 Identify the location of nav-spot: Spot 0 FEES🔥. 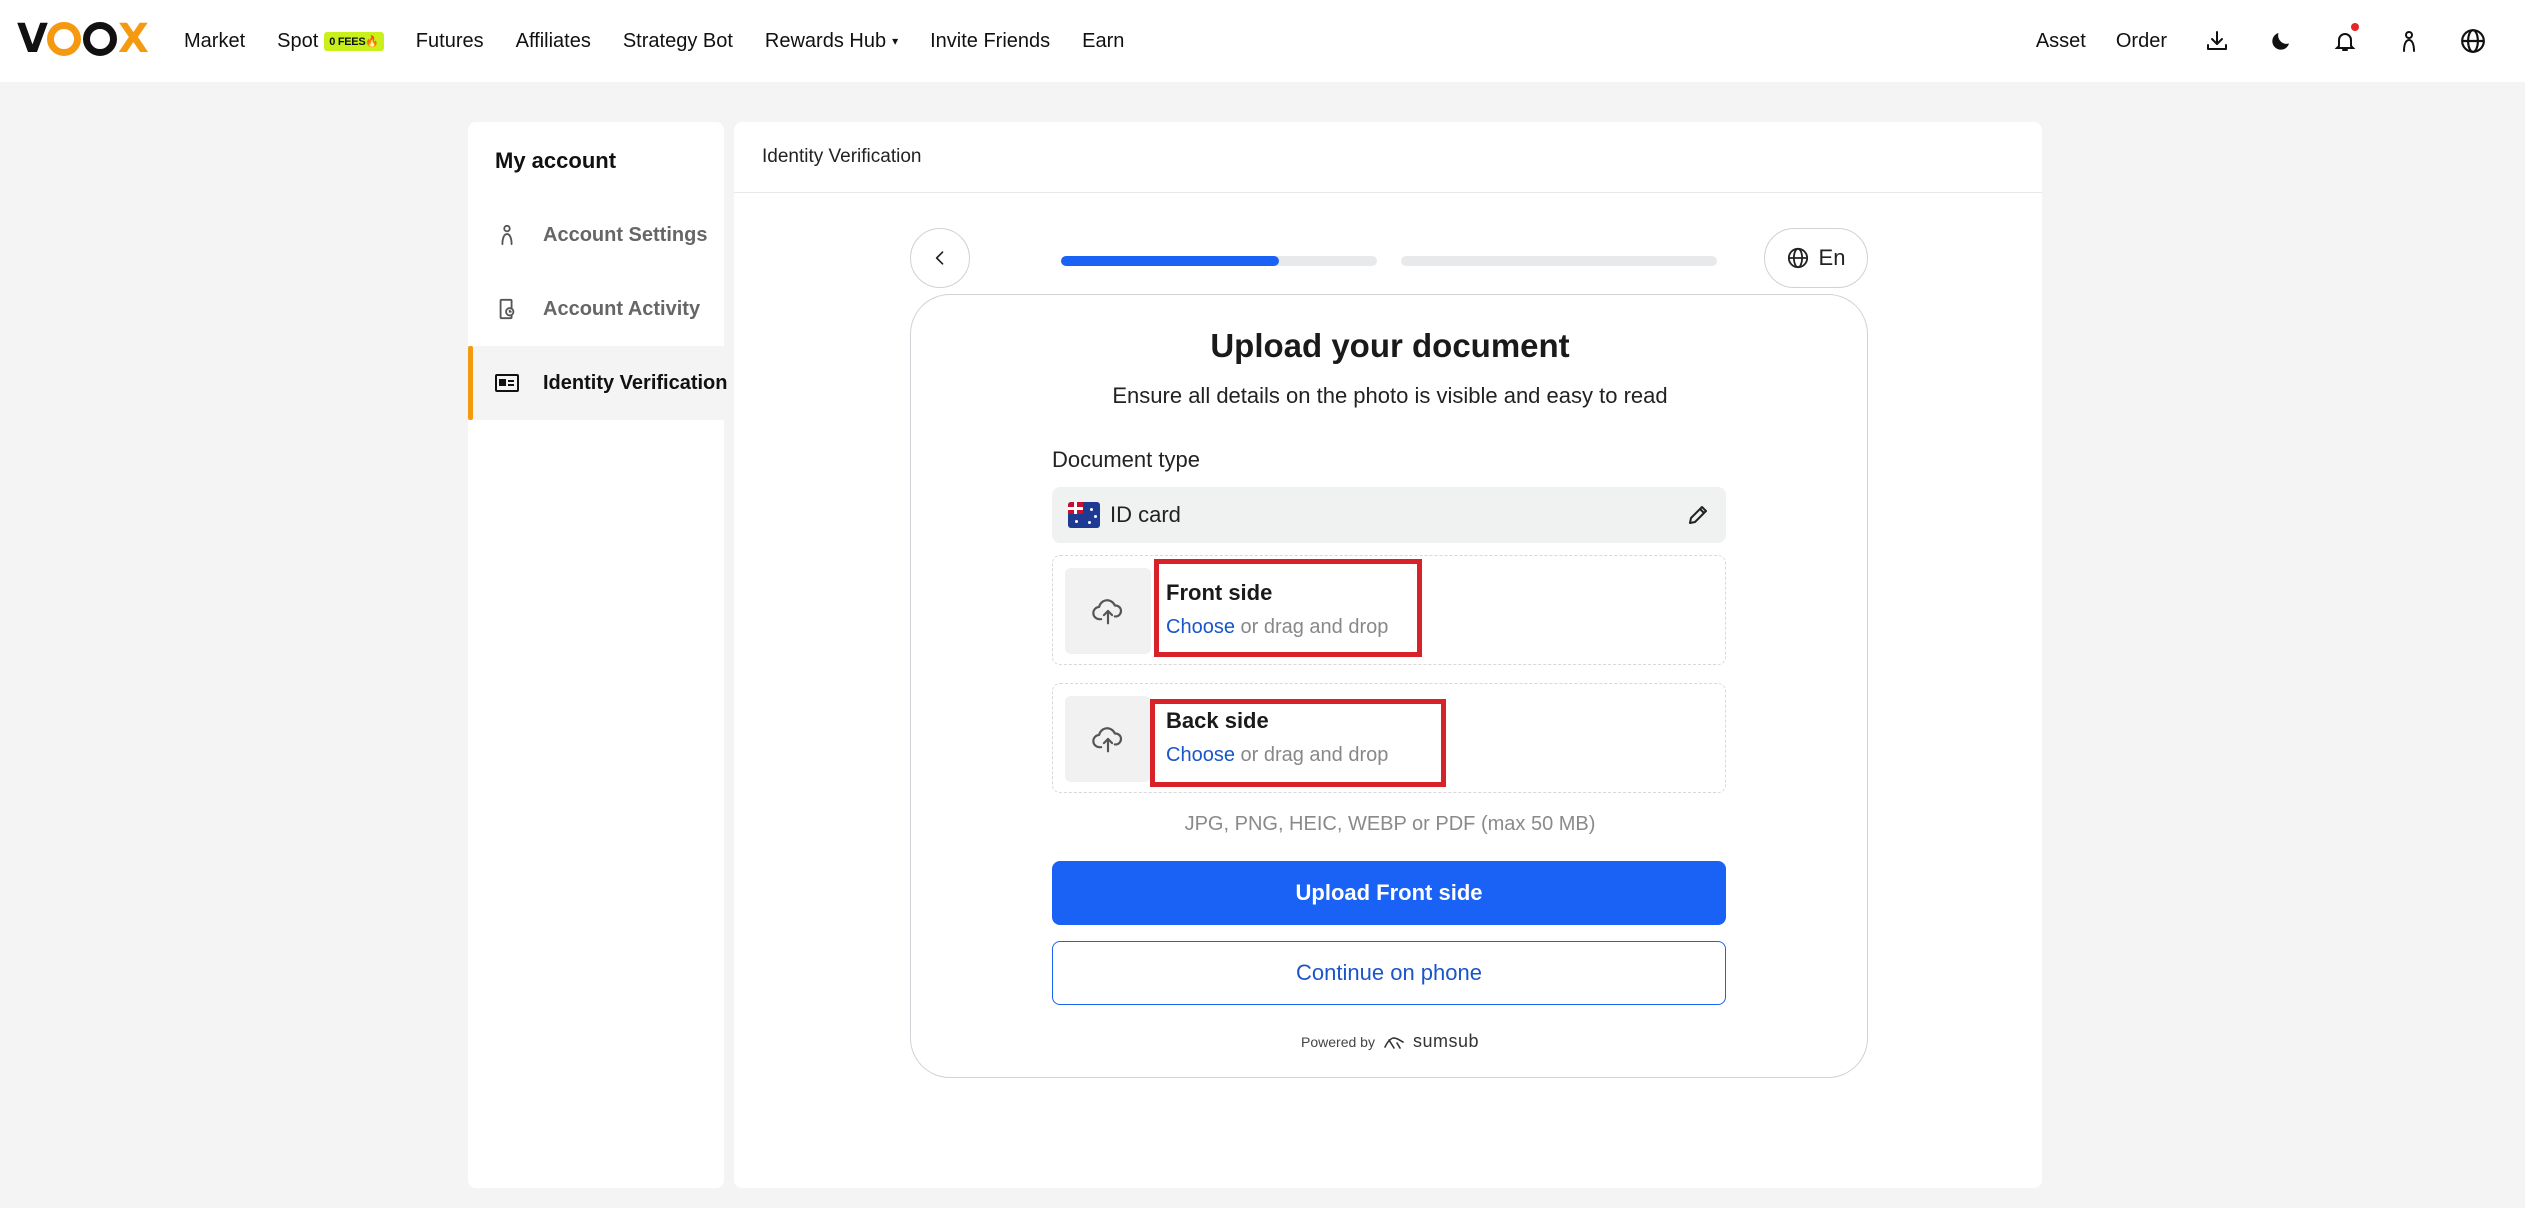
(330, 41).